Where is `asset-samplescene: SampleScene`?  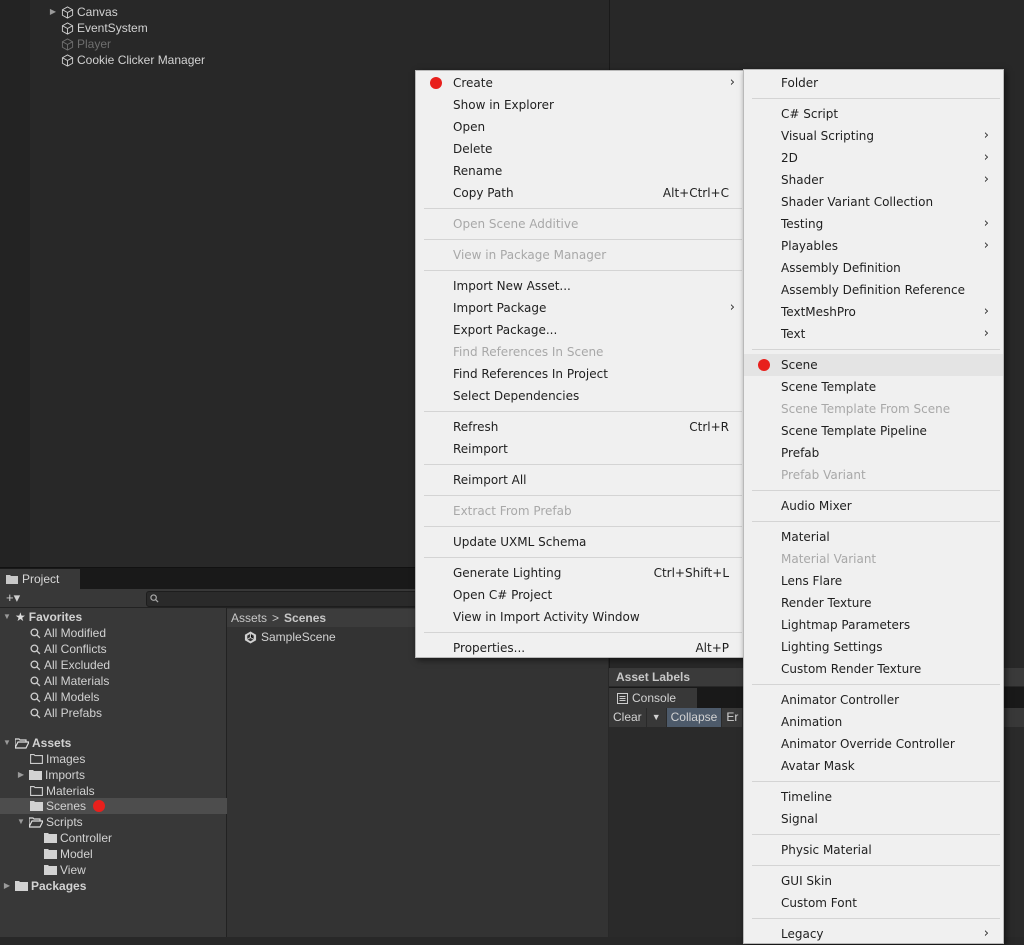 asset-samplescene: SampleScene is located at coordinates (290, 637).